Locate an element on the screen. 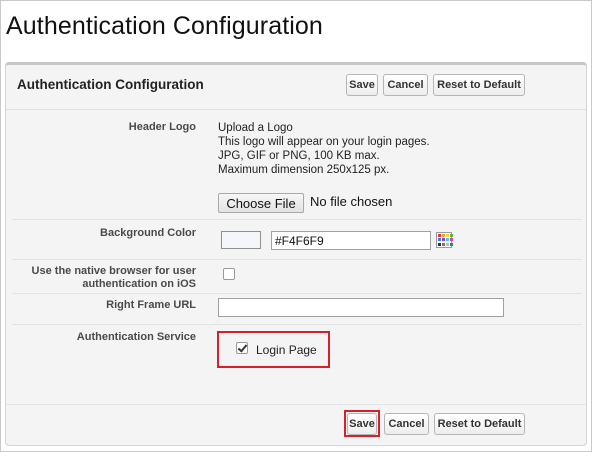 The width and height of the screenshot is (592, 452). reset-to-default-button-top: Reset to Default is located at coordinates (479, 85).